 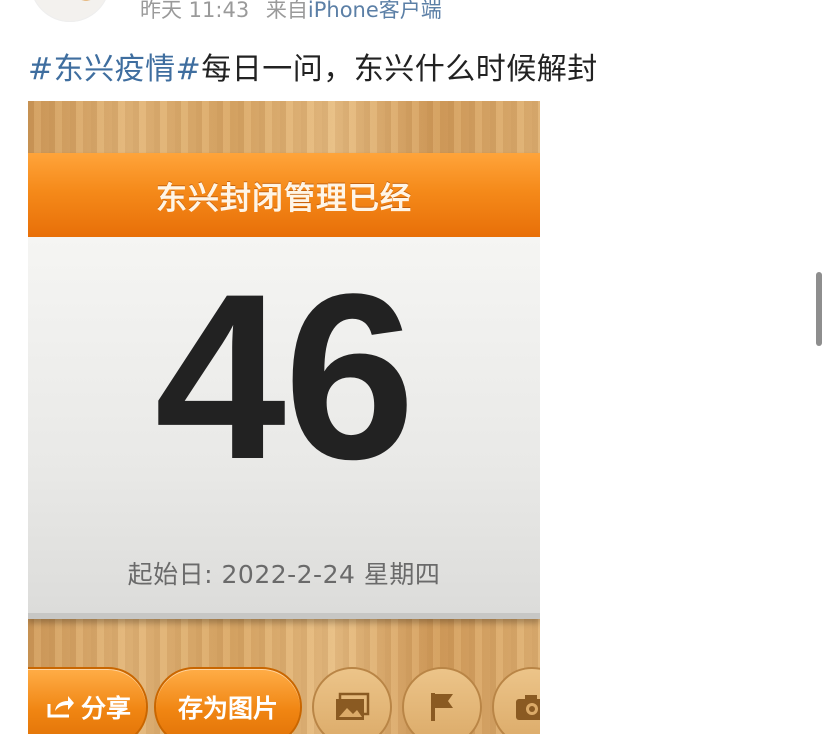 I want to click on camera-button, so click(x=516, y=700).